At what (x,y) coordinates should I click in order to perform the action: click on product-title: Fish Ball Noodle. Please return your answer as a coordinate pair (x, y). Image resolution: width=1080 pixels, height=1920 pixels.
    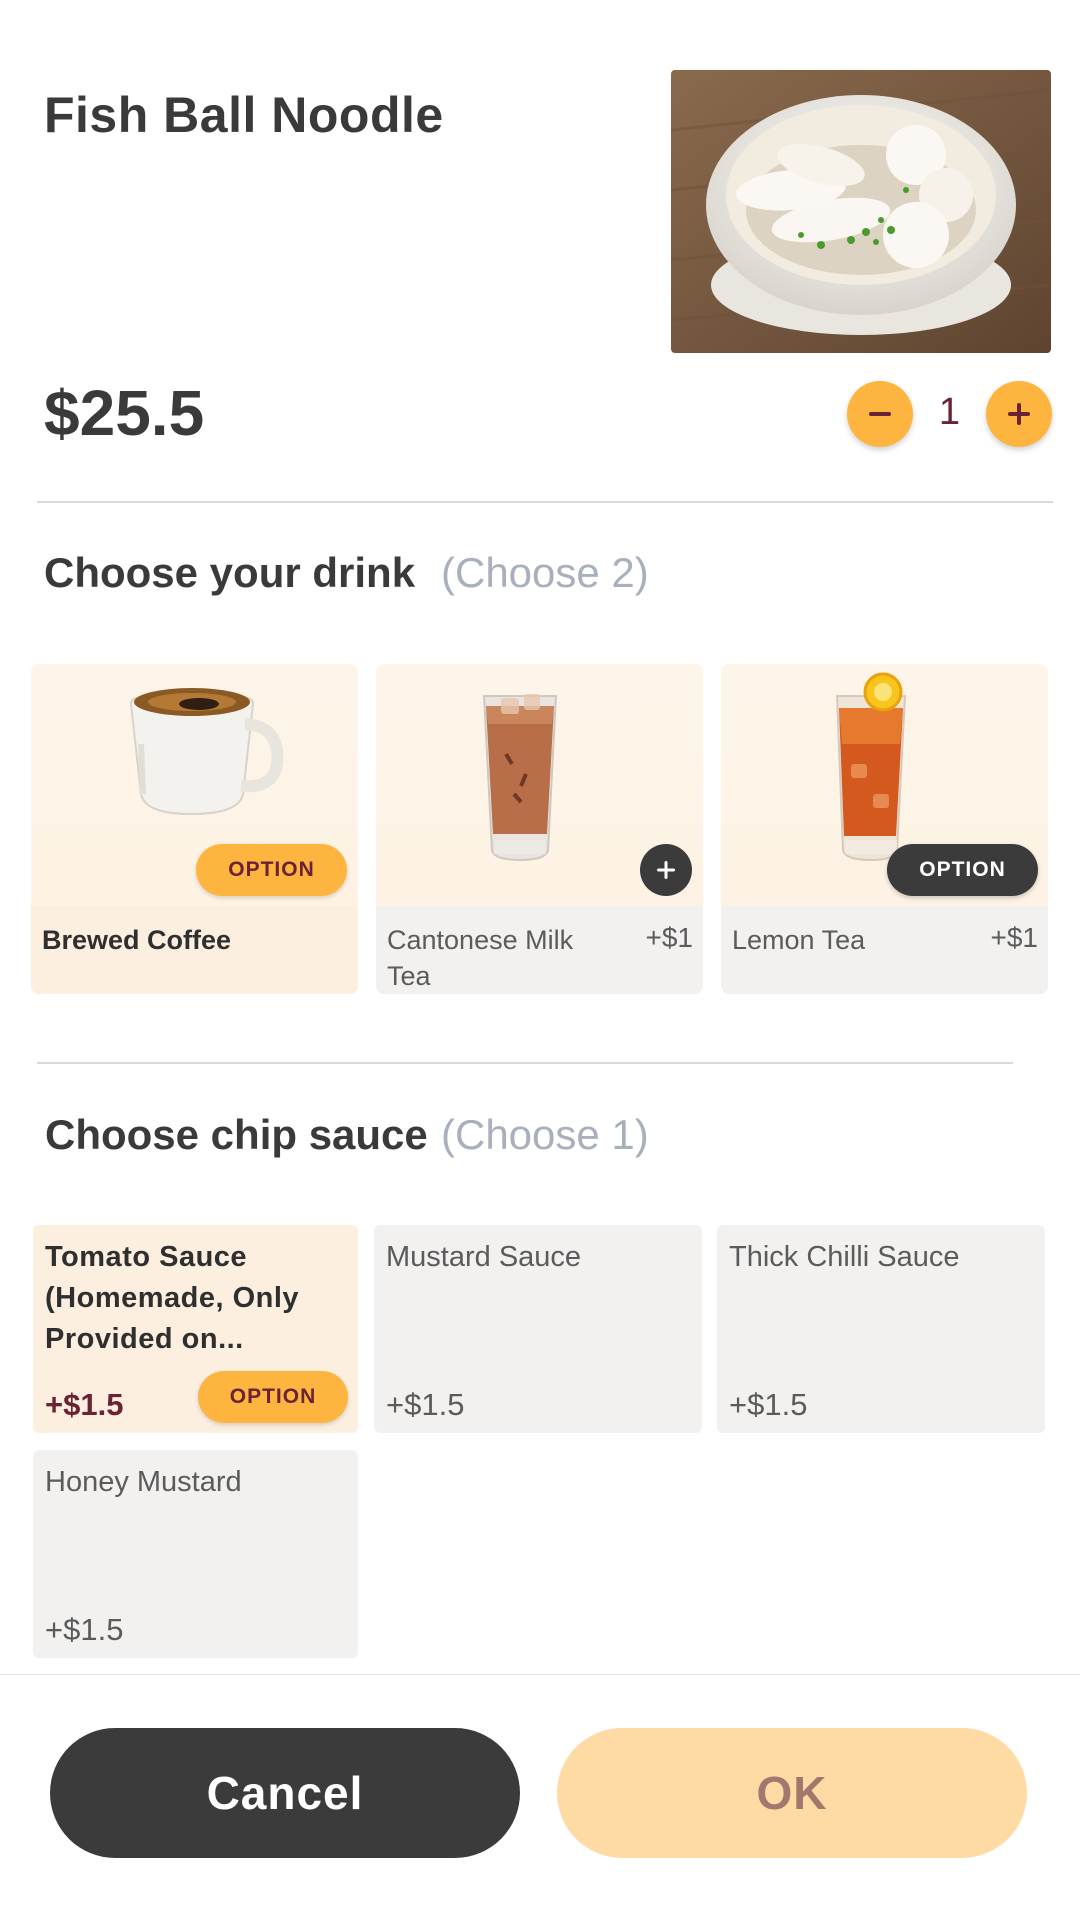
    Looking at the image, I should click on (244, 115).